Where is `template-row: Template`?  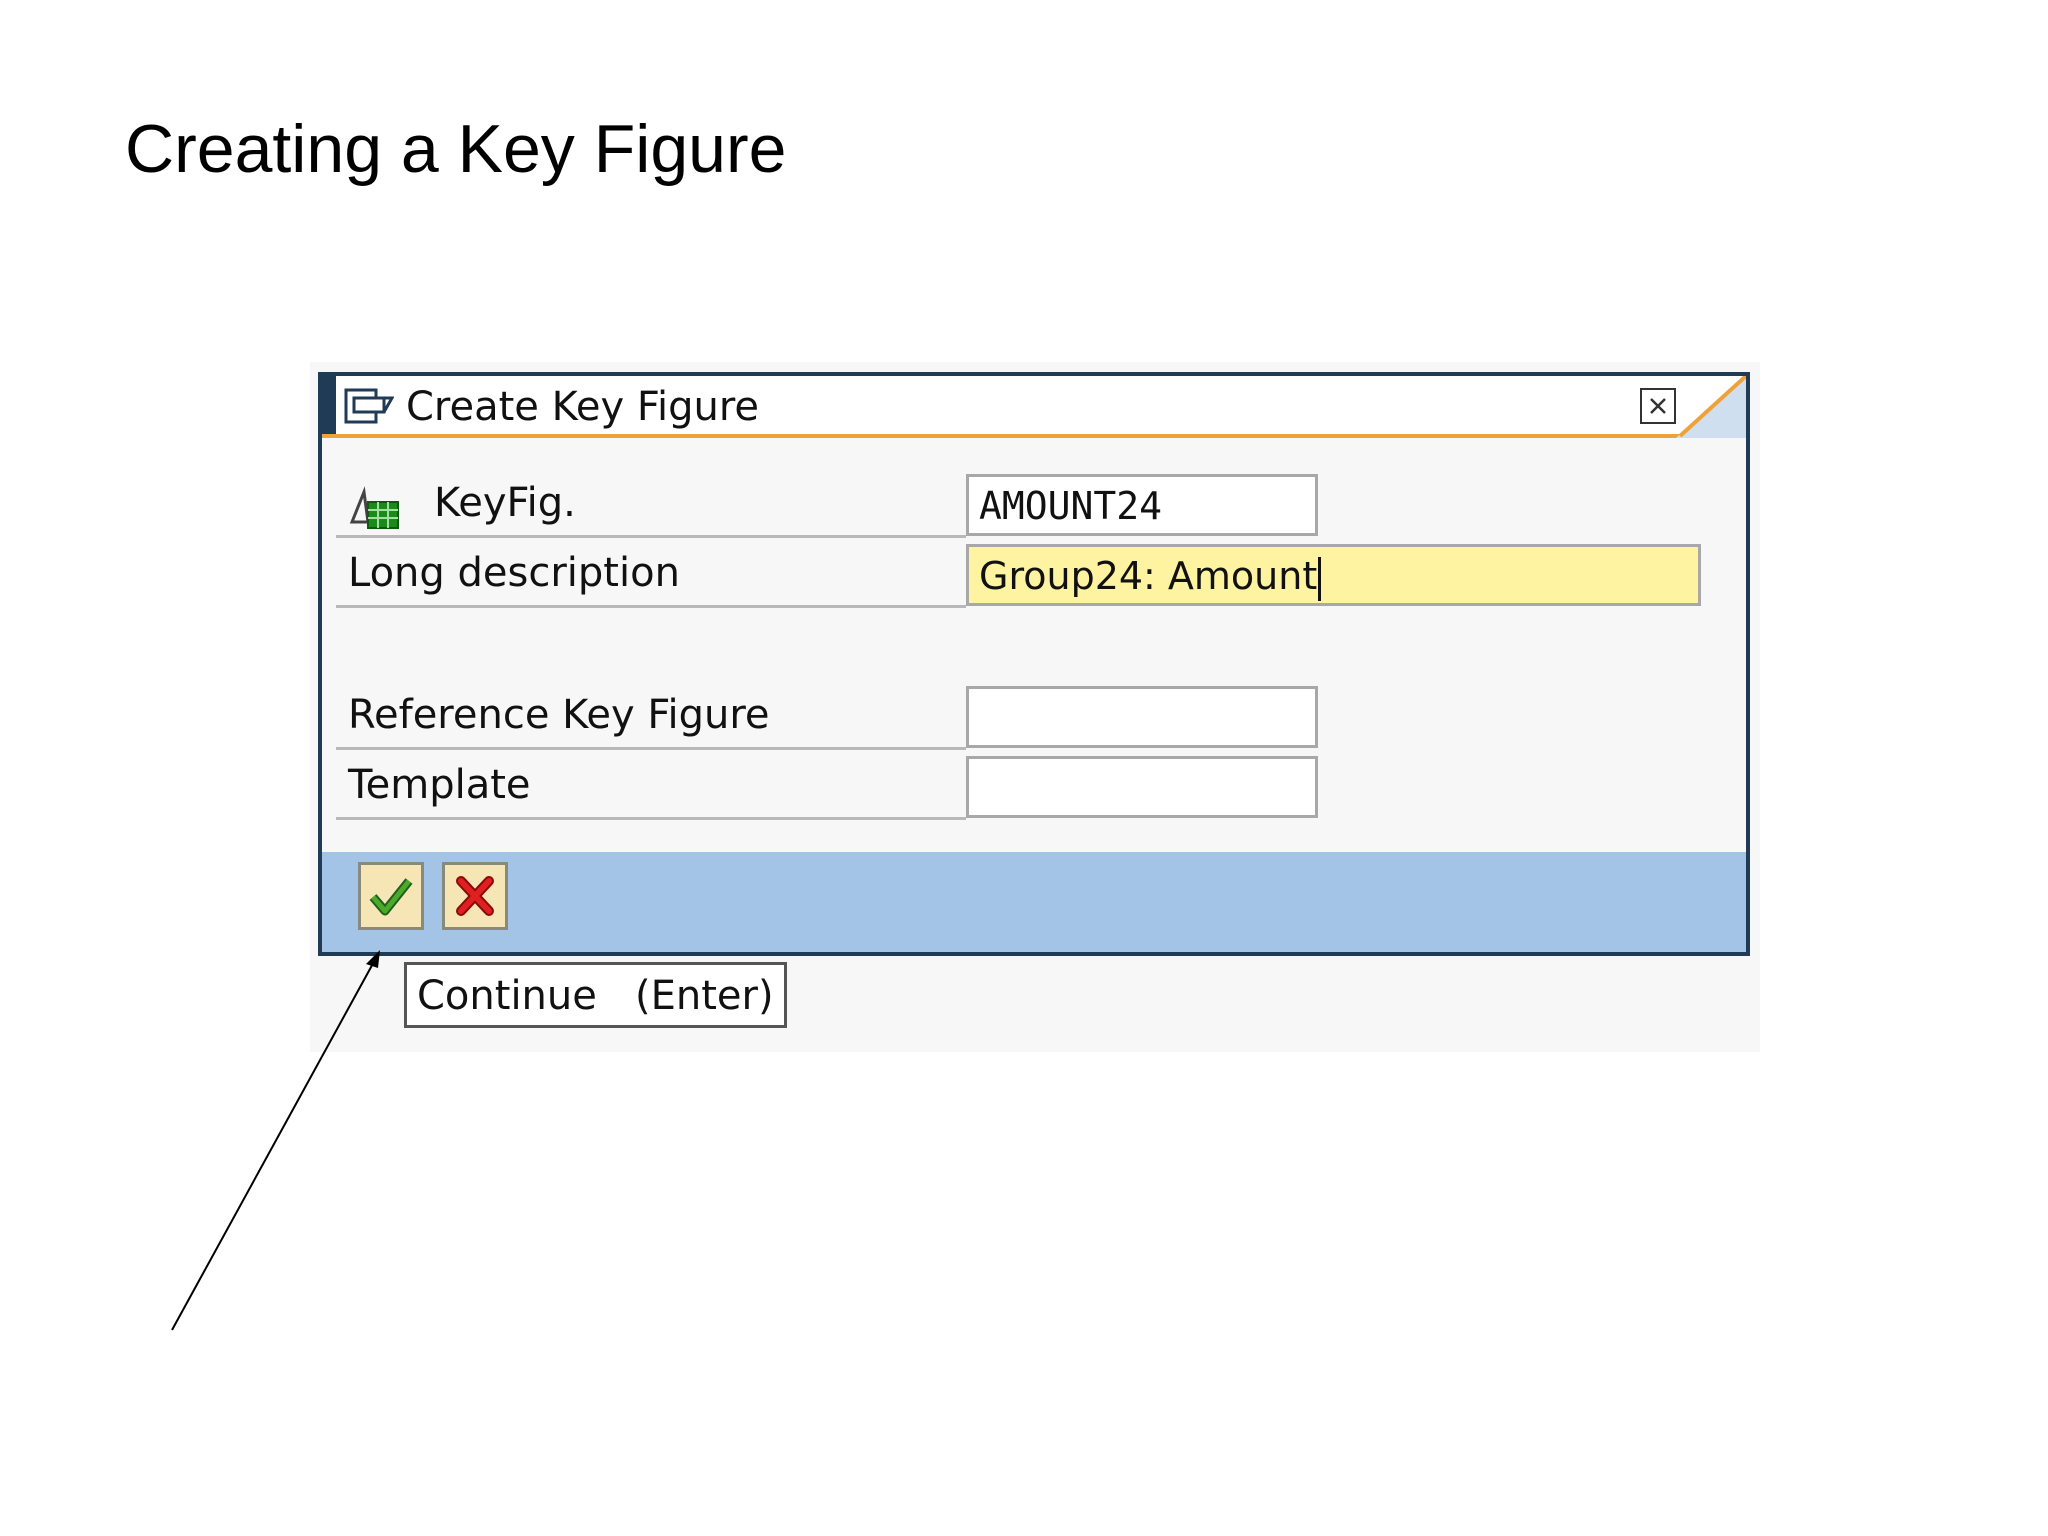
template-row: Template is located at coordinates (1034, 788).